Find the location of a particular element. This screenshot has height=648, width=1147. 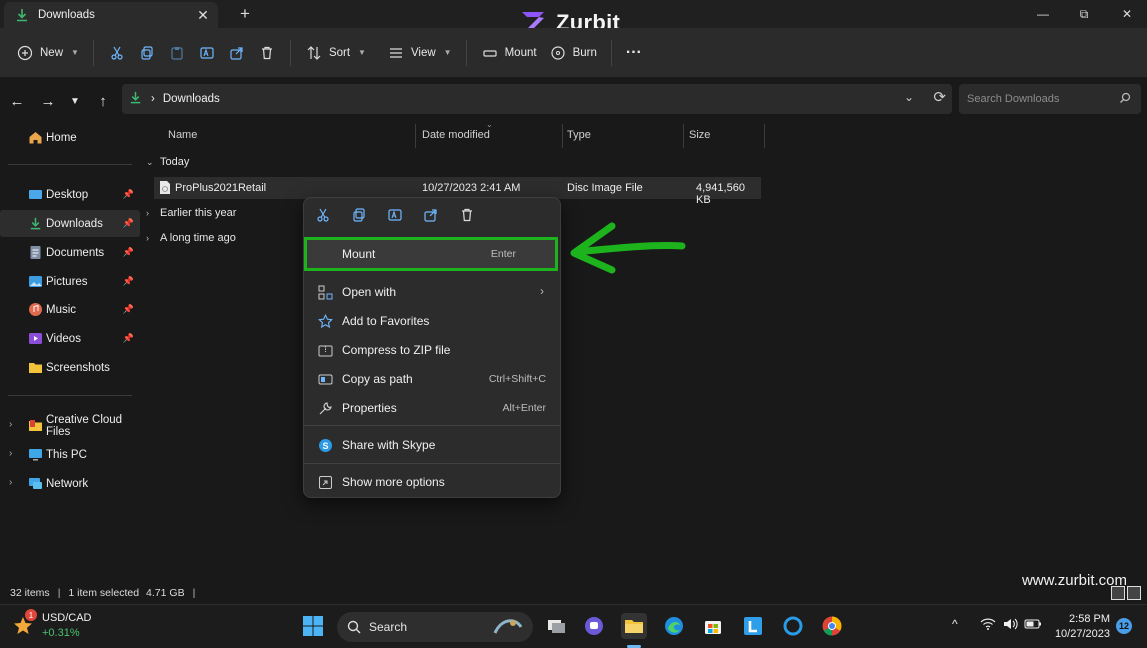

copy-button is located at coordinates (147, 53).